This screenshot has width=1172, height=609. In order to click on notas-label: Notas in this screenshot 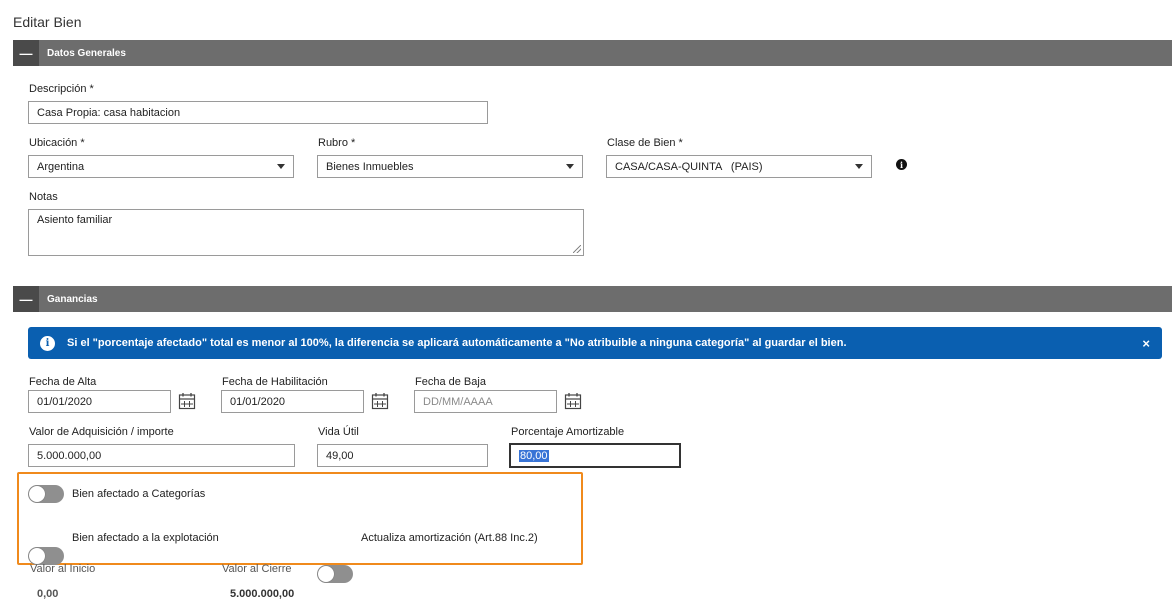, I will do `click(43, 197)`.